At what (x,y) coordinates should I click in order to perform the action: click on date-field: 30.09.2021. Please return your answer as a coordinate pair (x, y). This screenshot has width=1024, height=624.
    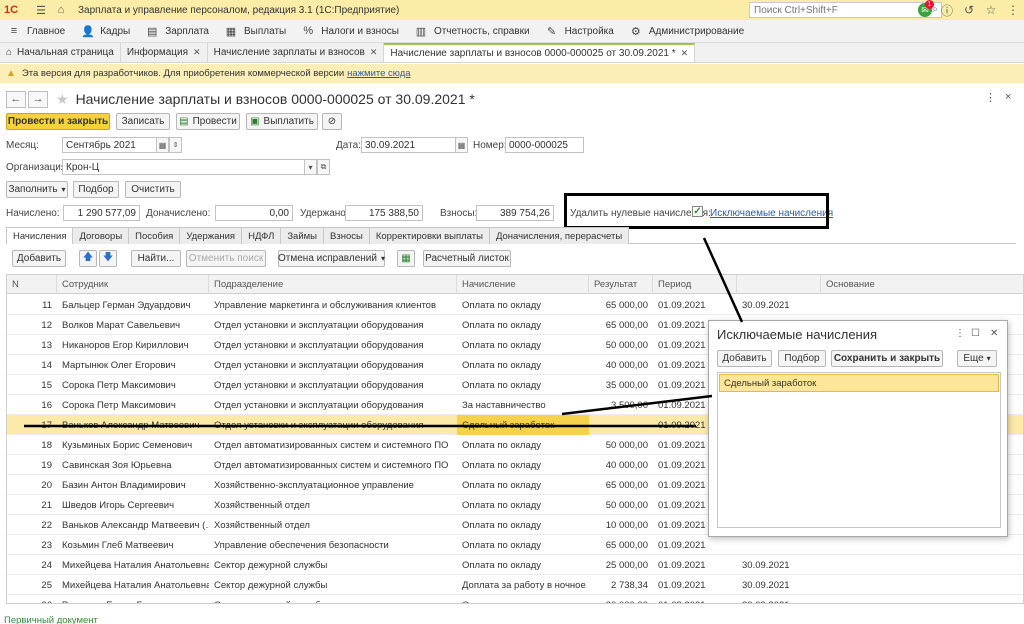
    Looking at the image, I should click on (408, 145).